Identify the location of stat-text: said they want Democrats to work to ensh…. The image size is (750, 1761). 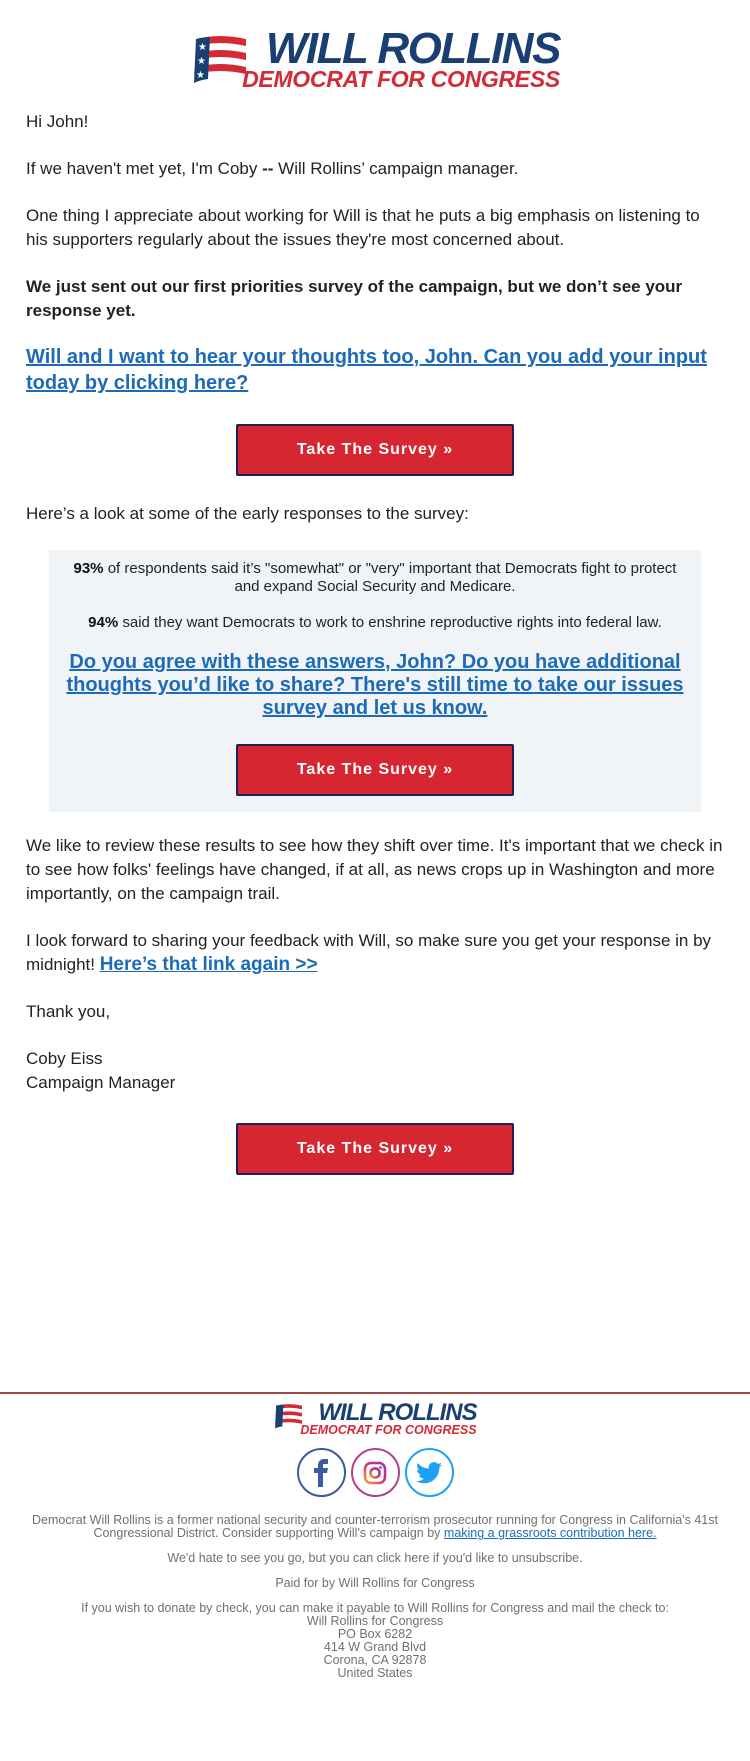
(390, 622).